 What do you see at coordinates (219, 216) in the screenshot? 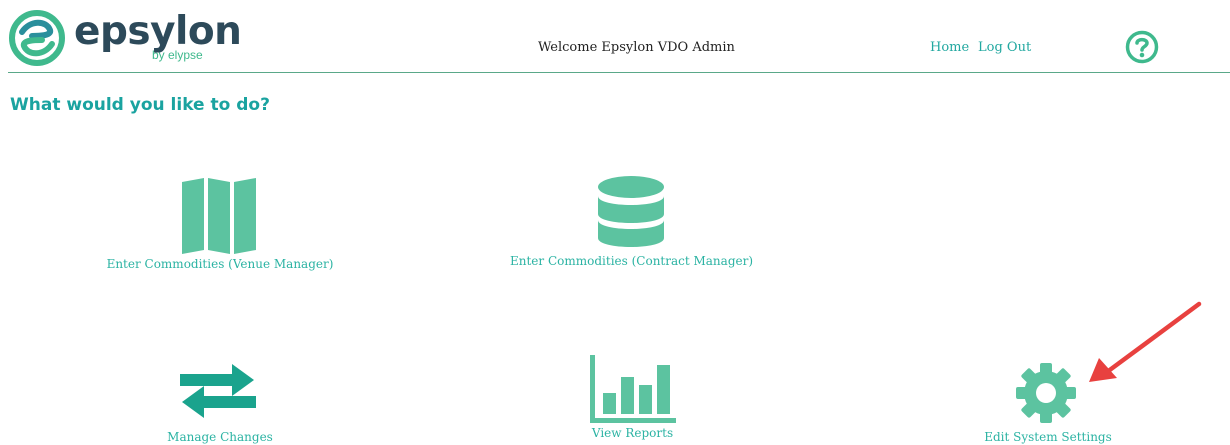
I see `map-icon` at bounding box center [219, 216].